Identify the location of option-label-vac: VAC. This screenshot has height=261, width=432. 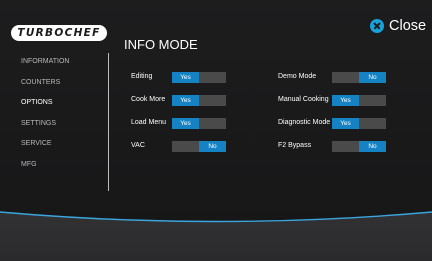
(138, 145).